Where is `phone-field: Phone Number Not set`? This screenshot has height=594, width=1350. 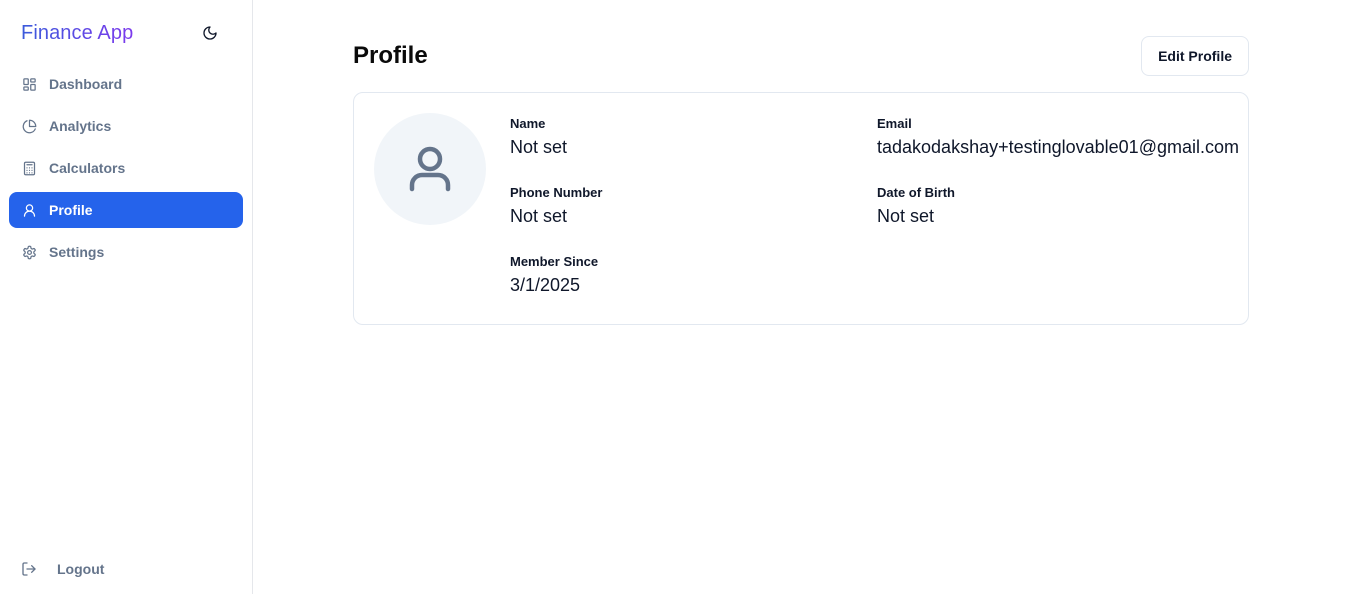
phone-field: Phone Number Not set is located at coordinates (556, 206).